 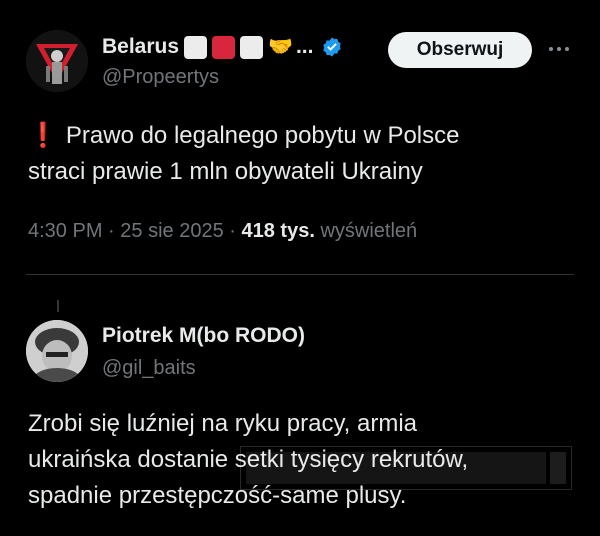 What do you see at coordinates (460, 50) in the screenshot?
I see `follow-button: Obserwuj` at bounding box center [460, 50].